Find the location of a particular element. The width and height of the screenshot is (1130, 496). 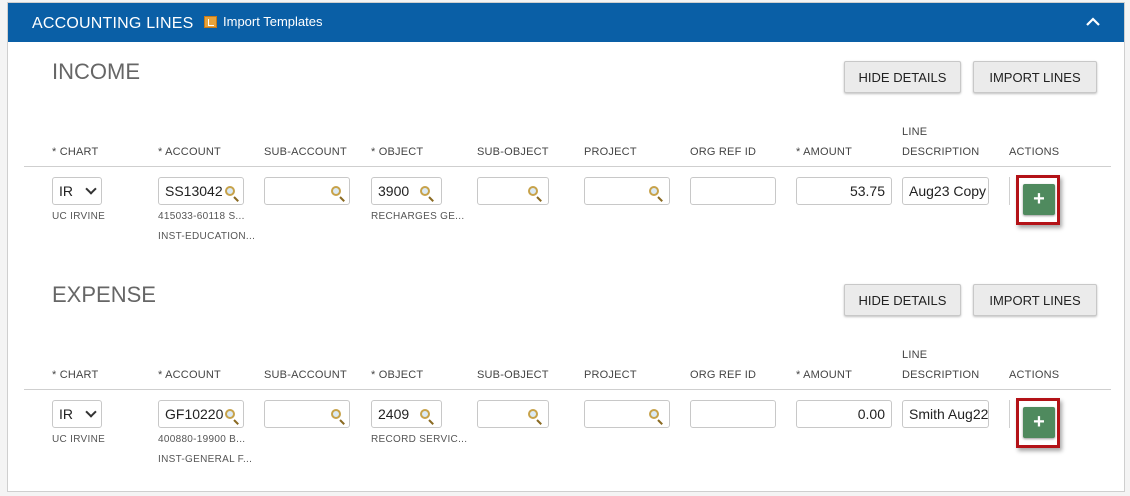

income-org-ref-id-field is located at coordinates (733, 191).